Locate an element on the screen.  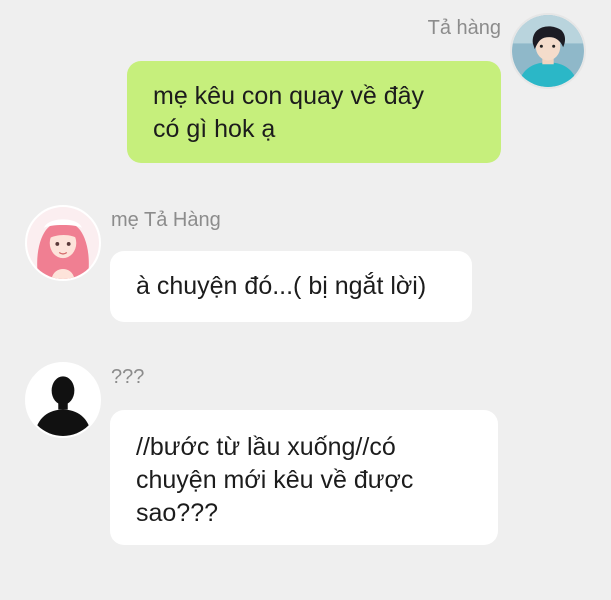
silhouette-avatar-icon is located at coordinates (63, 400).